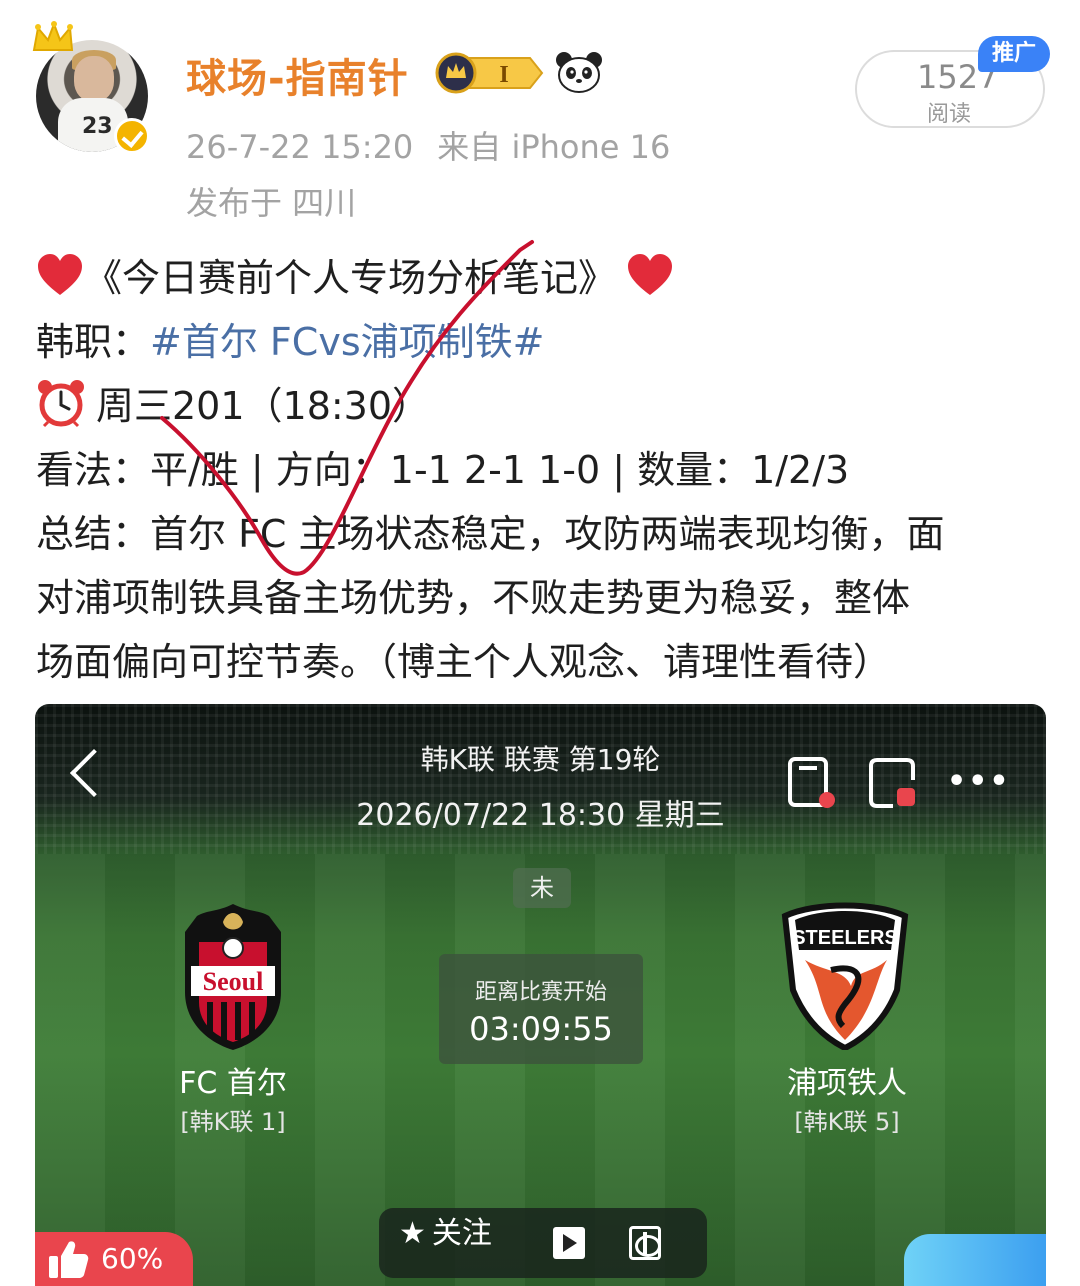 The width and height of the screenshot is (1080, 1286). What do you see at coordinates (546, 406) in the screenshot?
I see `match-time-line: 周三201（18:30）` at bounding box center [546, 406].